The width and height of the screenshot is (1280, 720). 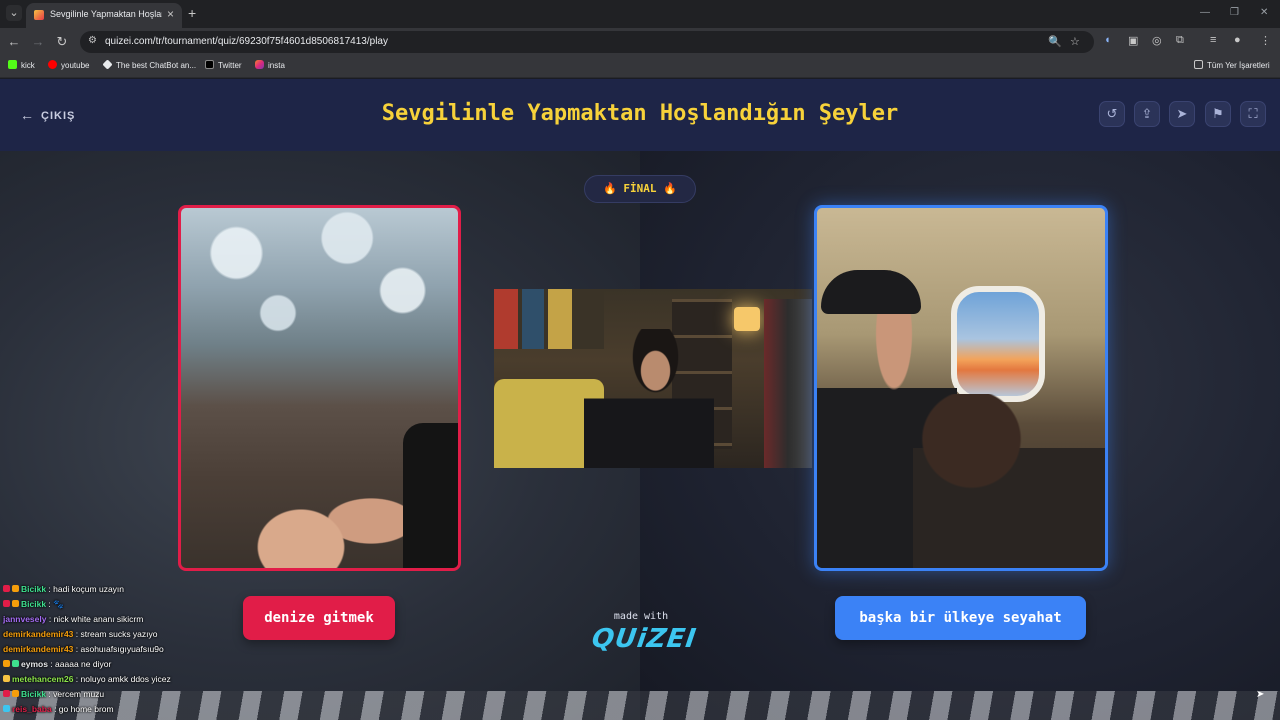 I want to click on extension-icon: ▣, so click(x=1133, y=40).